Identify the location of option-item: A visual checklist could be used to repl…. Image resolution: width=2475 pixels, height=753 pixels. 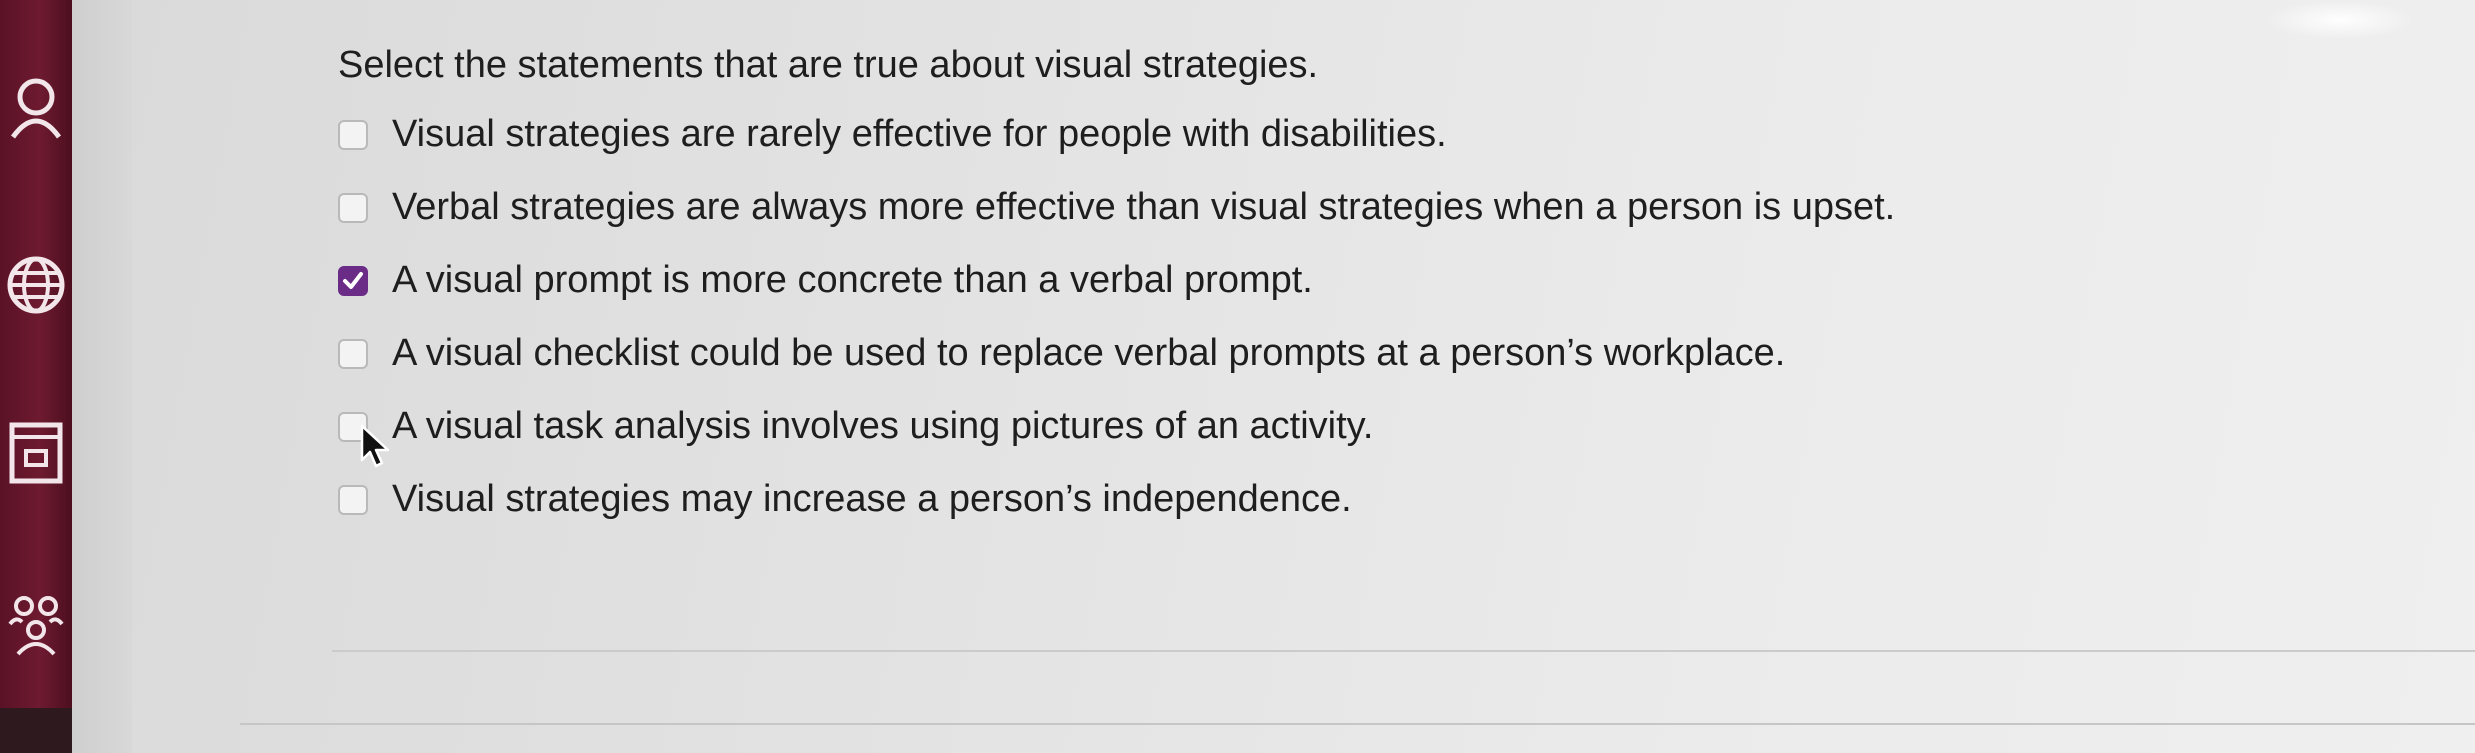
(1338, 353).